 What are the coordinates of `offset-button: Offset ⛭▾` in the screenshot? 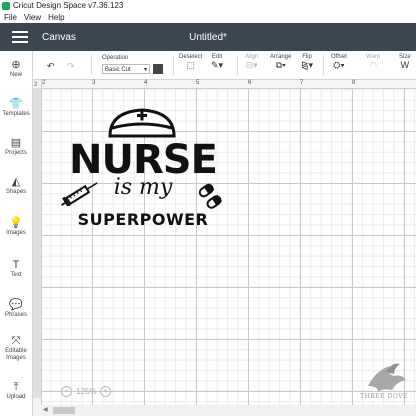 It's located at (339, 62).